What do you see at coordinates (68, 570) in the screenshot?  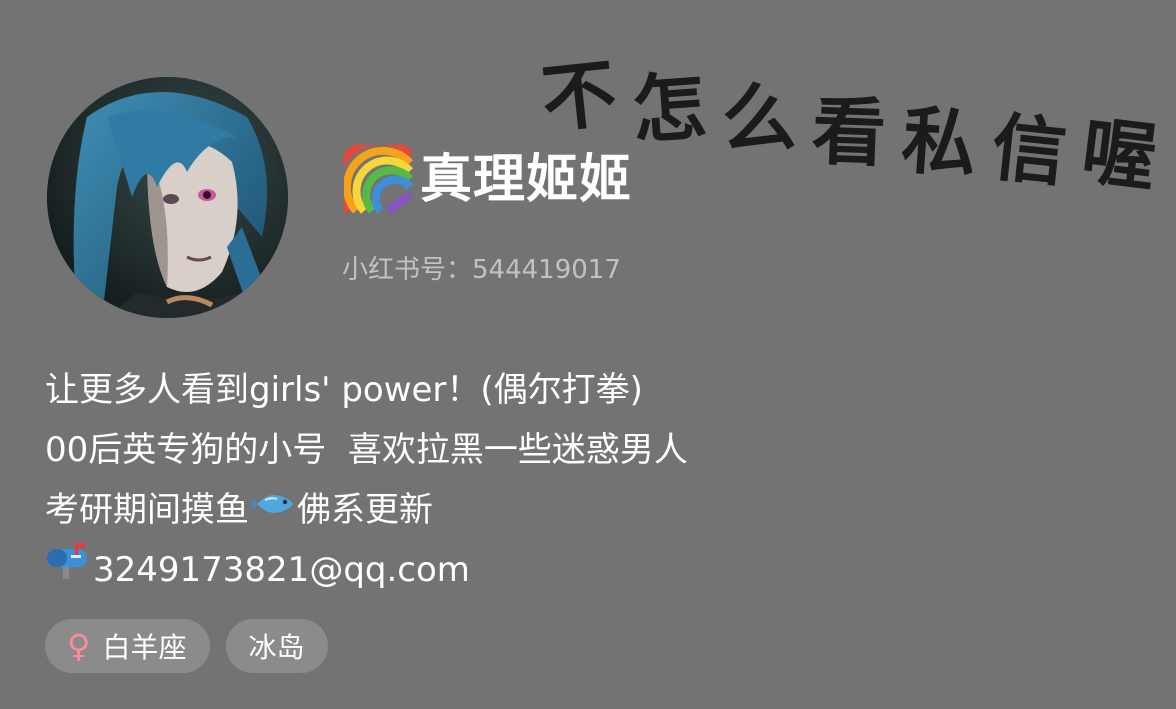 I see `mailbox-icon` at bounding box center [68, 570].